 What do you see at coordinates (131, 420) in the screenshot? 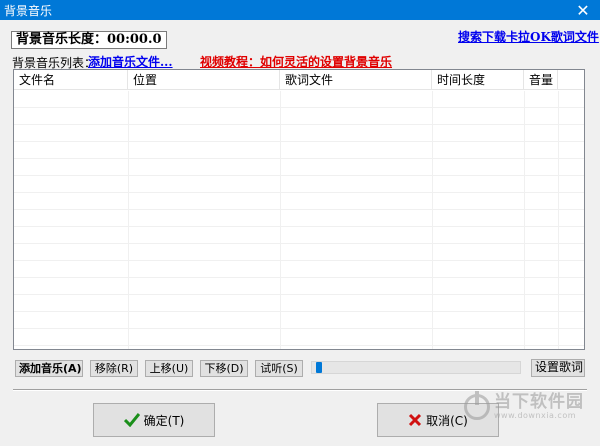
I see `check-icon` at bounding box center [131, 420].